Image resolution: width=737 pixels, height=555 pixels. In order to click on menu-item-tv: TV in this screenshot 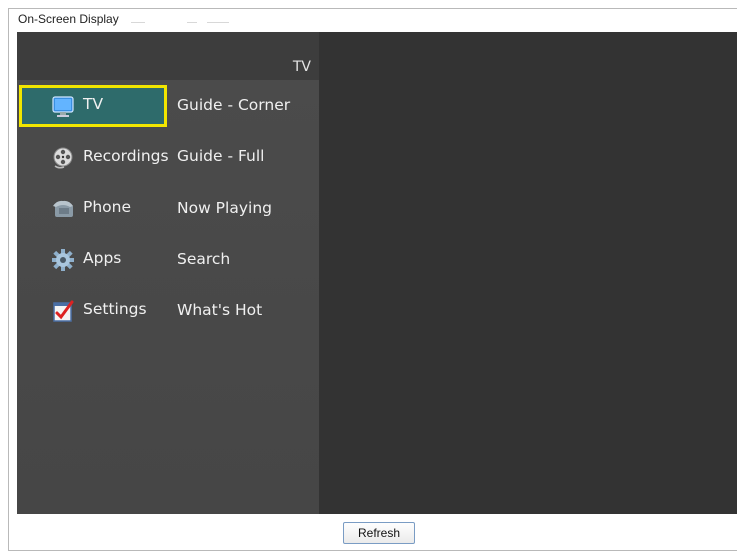, I will do `click(93, 106)`.